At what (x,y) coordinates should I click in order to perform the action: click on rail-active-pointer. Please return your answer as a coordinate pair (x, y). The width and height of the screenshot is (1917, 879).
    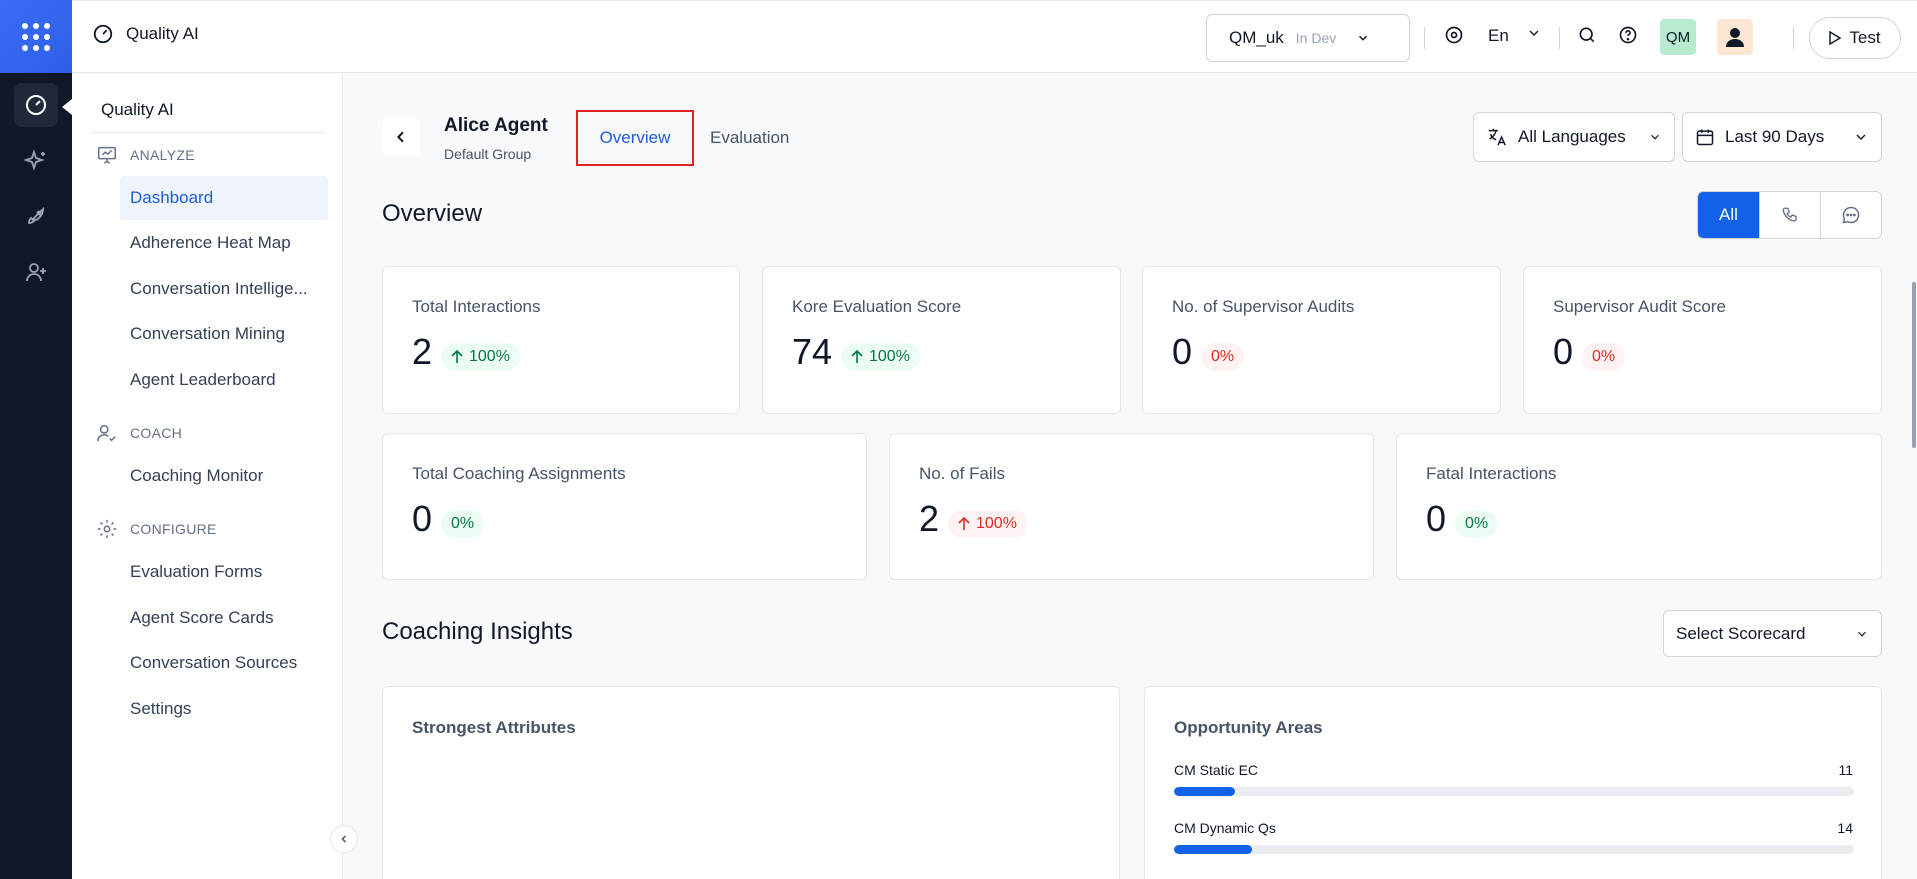
    Looking at the image, I should click on (67, 107).